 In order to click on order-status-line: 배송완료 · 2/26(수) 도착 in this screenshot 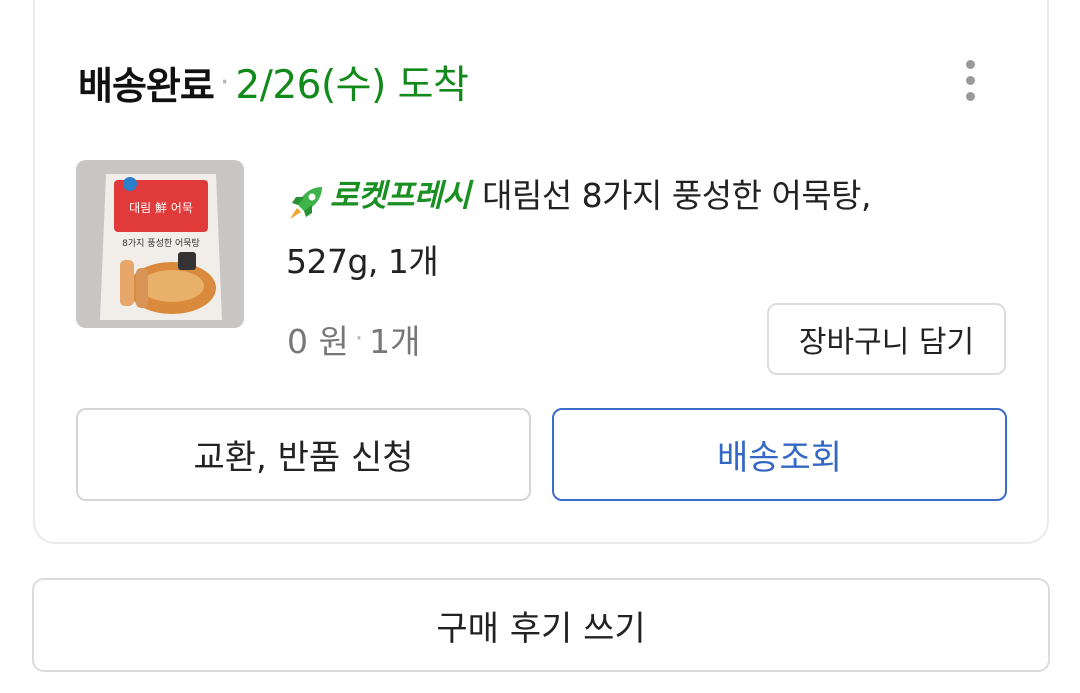, I will do `click(273, 82)`.